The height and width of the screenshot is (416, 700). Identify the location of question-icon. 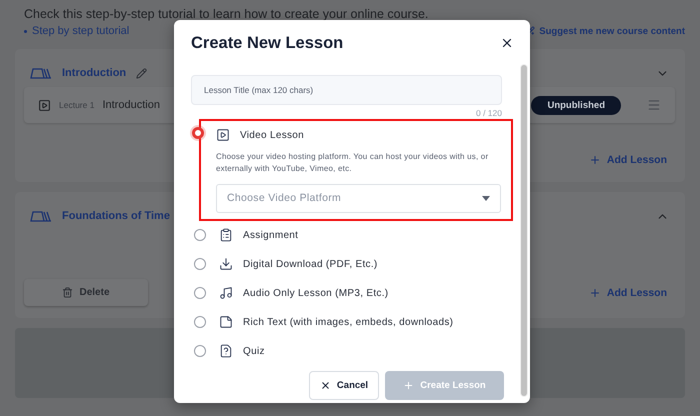
(226, 351).